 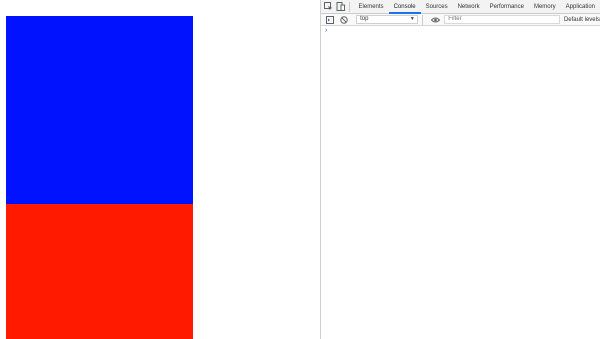 What do you see at coordinates (545, 7) in the screenshot?
I see `tab-memory: Memory` at bounding box center [545, 7].